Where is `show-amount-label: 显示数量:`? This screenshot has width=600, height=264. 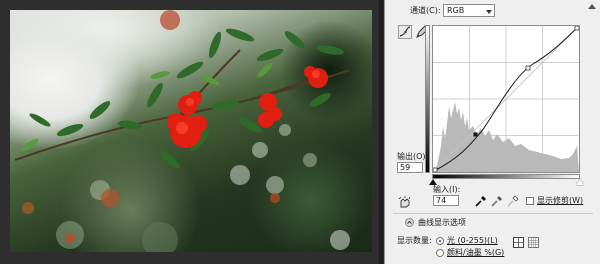 show-amount-label: 显示数量: is located at coordinates (414, 240).